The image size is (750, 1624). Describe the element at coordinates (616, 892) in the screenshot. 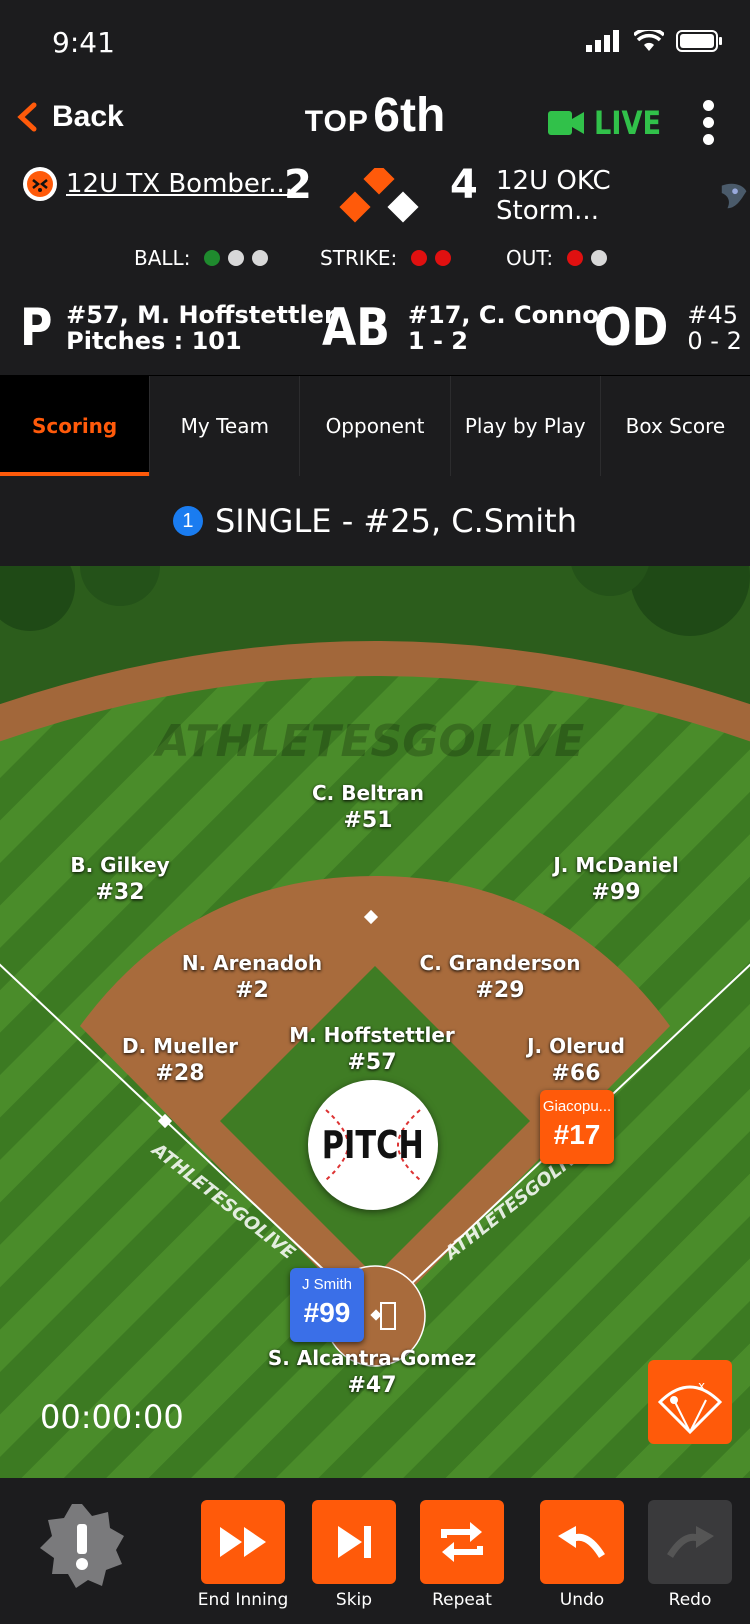

I see `fielder-number: #99` at that location.